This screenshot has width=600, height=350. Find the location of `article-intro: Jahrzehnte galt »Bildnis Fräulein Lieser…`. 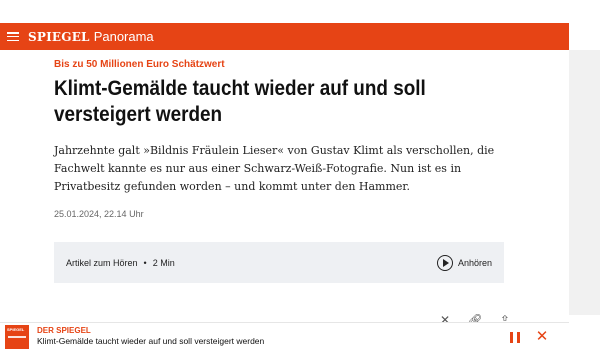

article-intro: Jahrzehnte galt »Bildnis Fräulein Lieser… is located at coordinates (274, 168).